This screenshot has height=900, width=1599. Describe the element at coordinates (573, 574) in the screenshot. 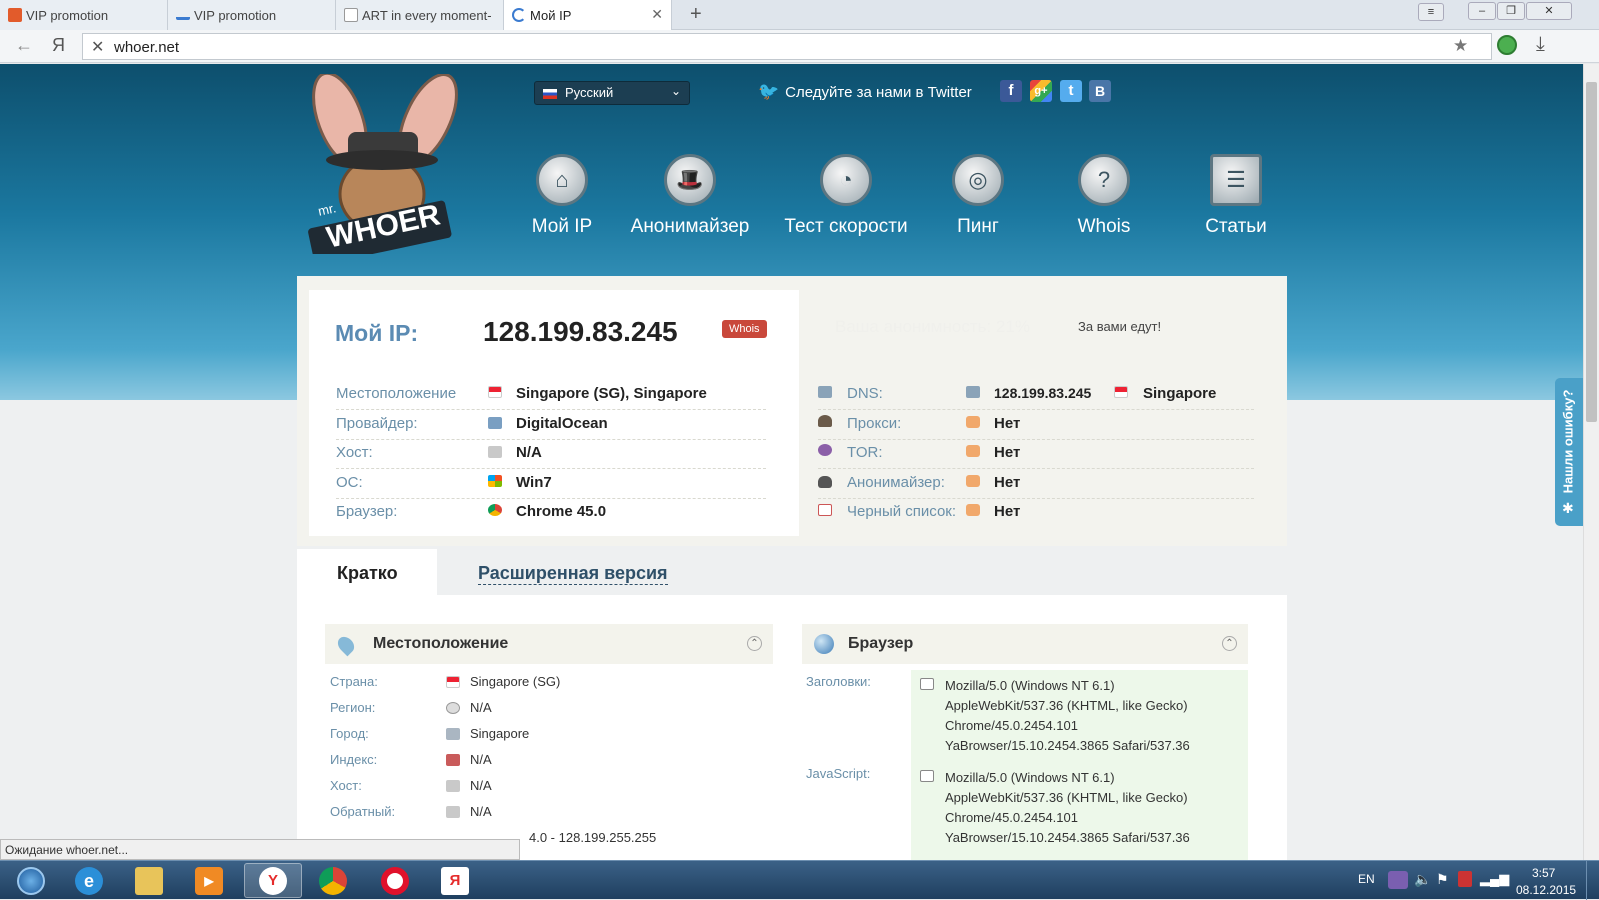

I see `tab-extended: Расширенная версия` at that location.